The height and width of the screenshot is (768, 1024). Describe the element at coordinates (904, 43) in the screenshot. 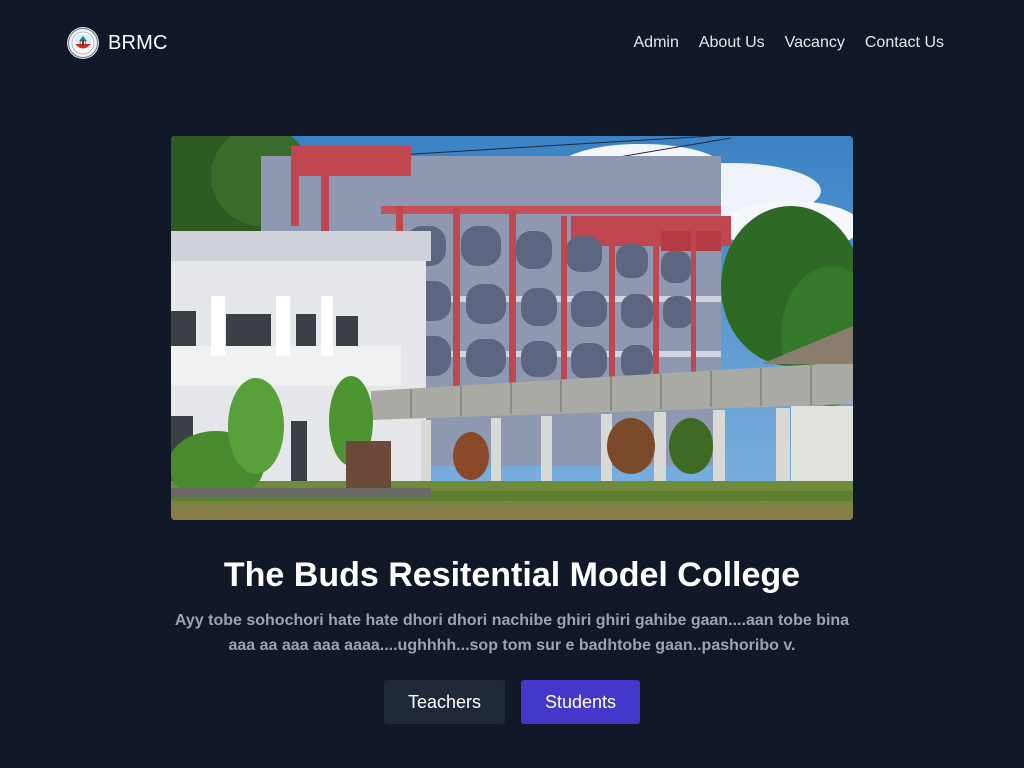

I see `nav-contact-us: Contact Us` at that location.